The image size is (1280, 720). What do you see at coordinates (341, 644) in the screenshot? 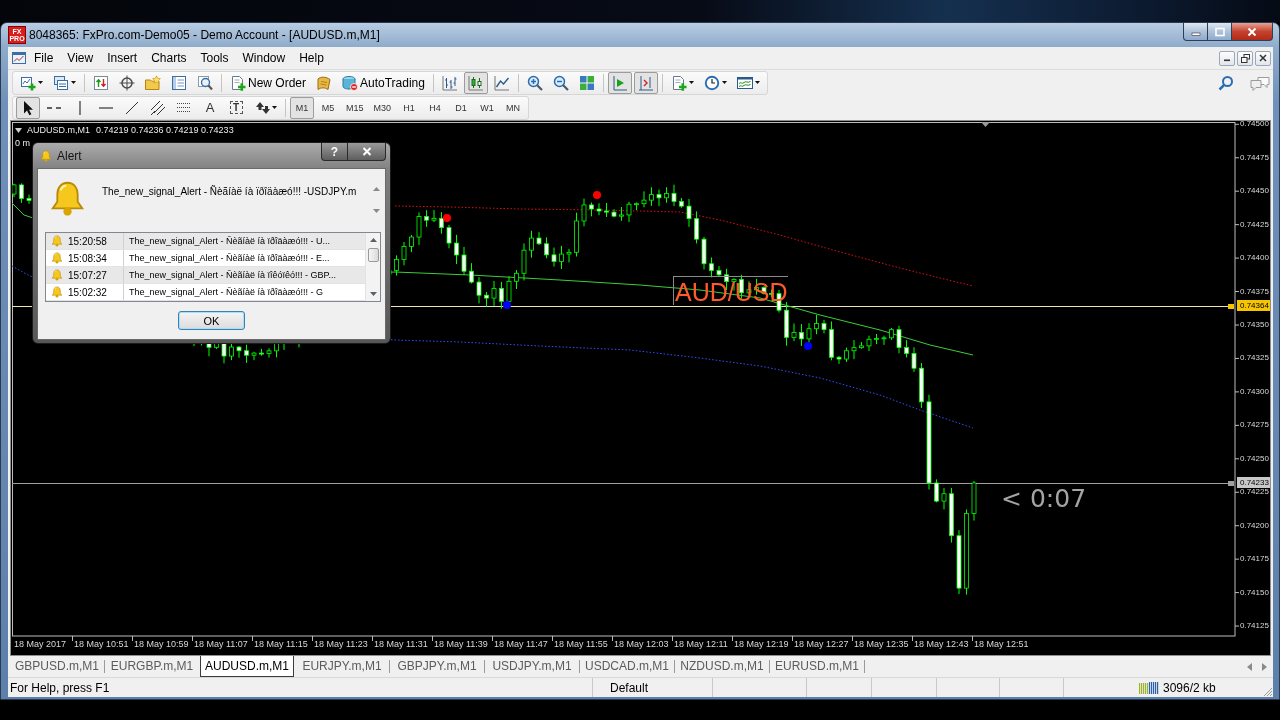
I see `time-label: 18 May 11:23` at bounding box center [341, 644].